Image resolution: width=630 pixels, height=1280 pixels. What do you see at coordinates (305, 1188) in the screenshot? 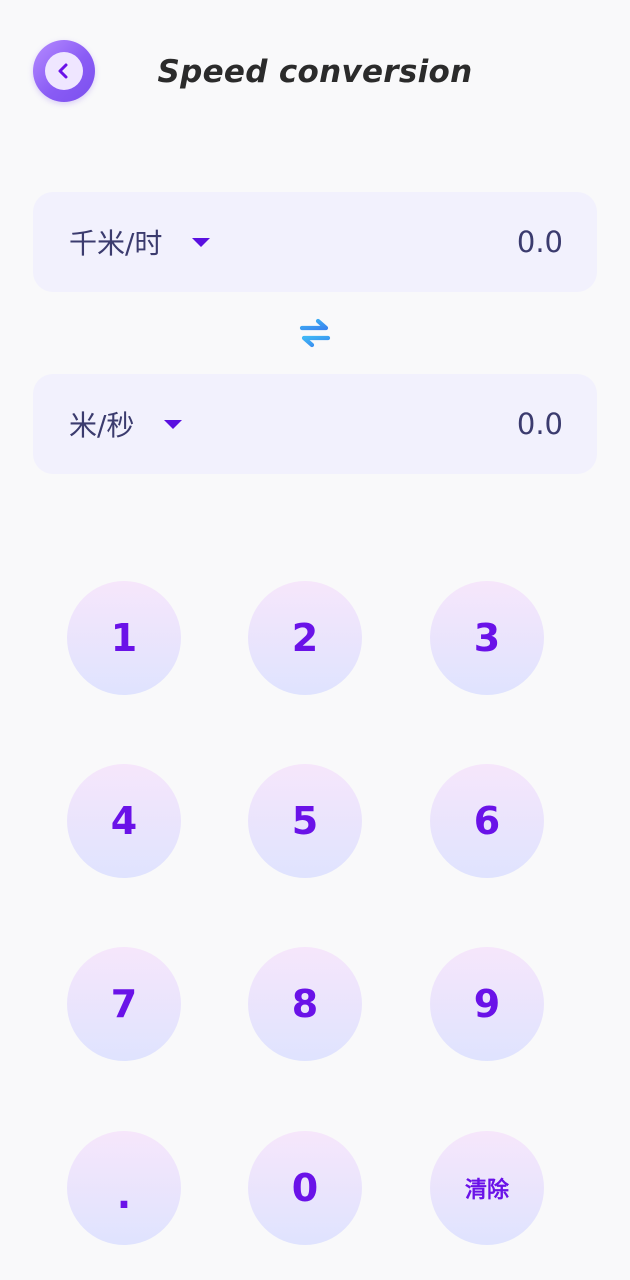
I see `key-0: 0` at bounding box center [305, 1188].